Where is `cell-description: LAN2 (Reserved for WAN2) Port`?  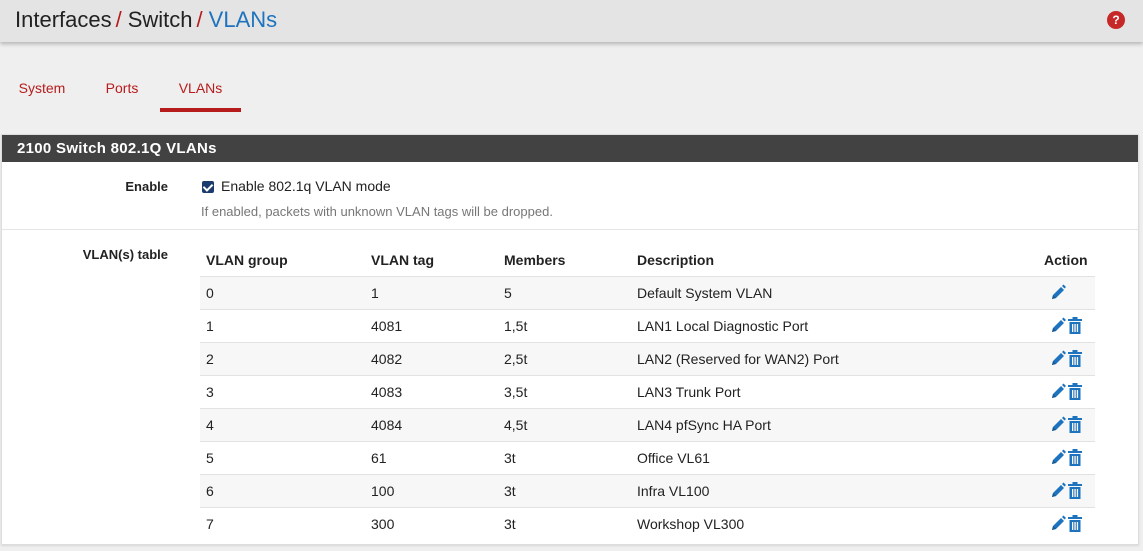 cell-description: LAN2 (Reserved for WAN2) Port is located at coordinates (738, 359).